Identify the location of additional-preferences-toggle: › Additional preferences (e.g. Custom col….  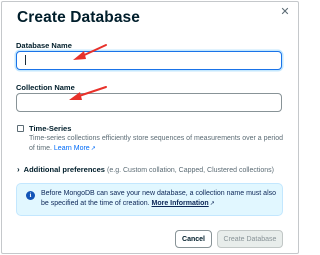
(145, 169).